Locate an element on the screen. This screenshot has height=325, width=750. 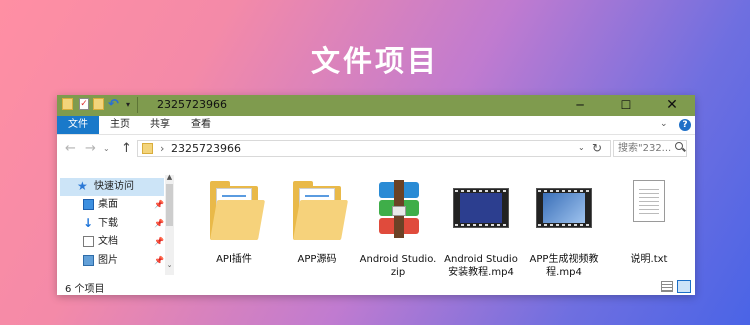
scroll-up-icon: ▲ is located at coordinates (169, 177).